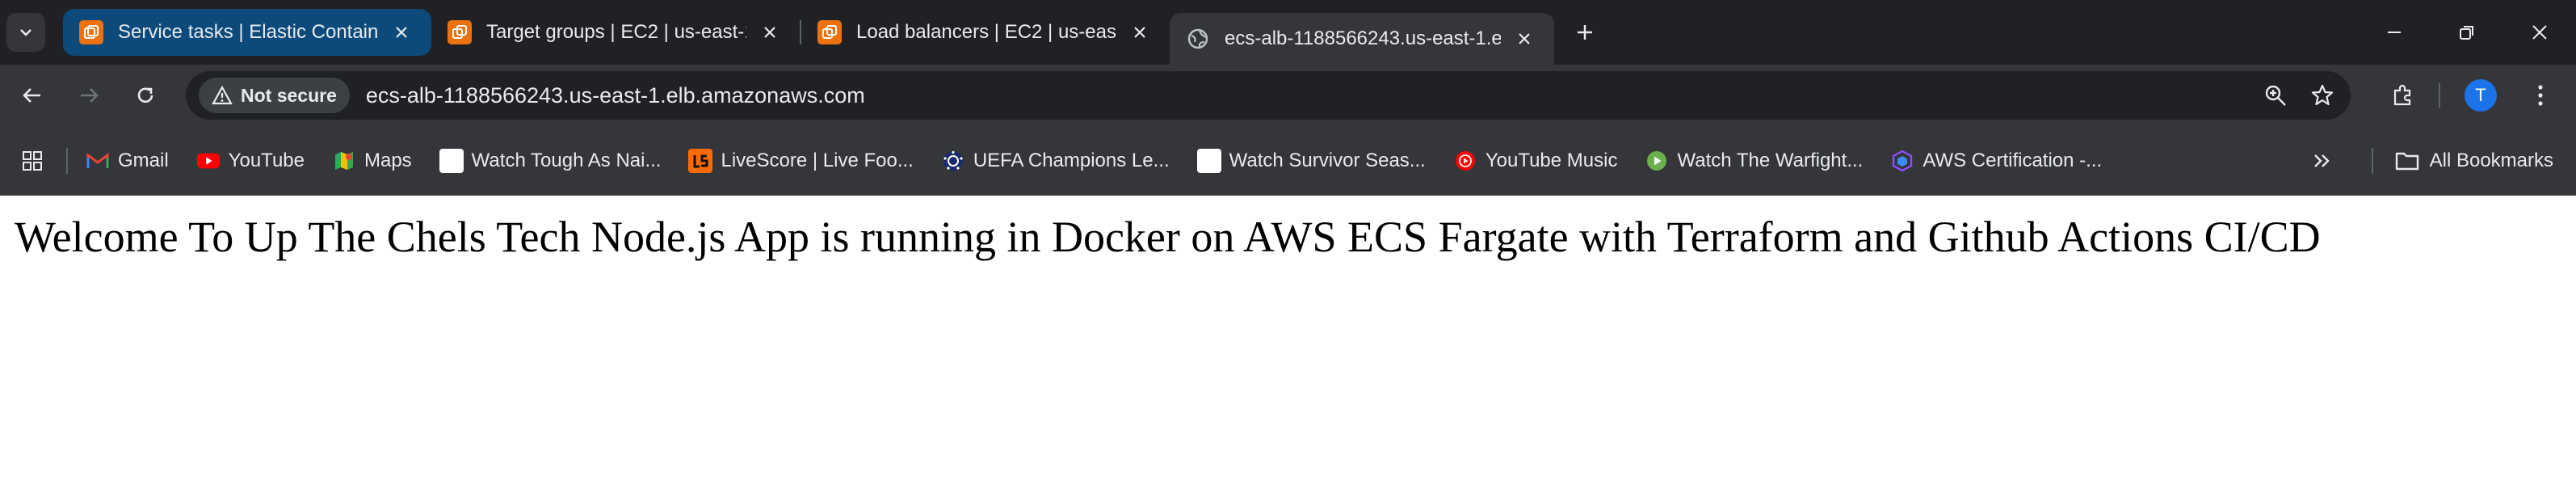 The width and height of the screenshot is (2576, 502). I want to click on plus-icon, so click(1585, 32).